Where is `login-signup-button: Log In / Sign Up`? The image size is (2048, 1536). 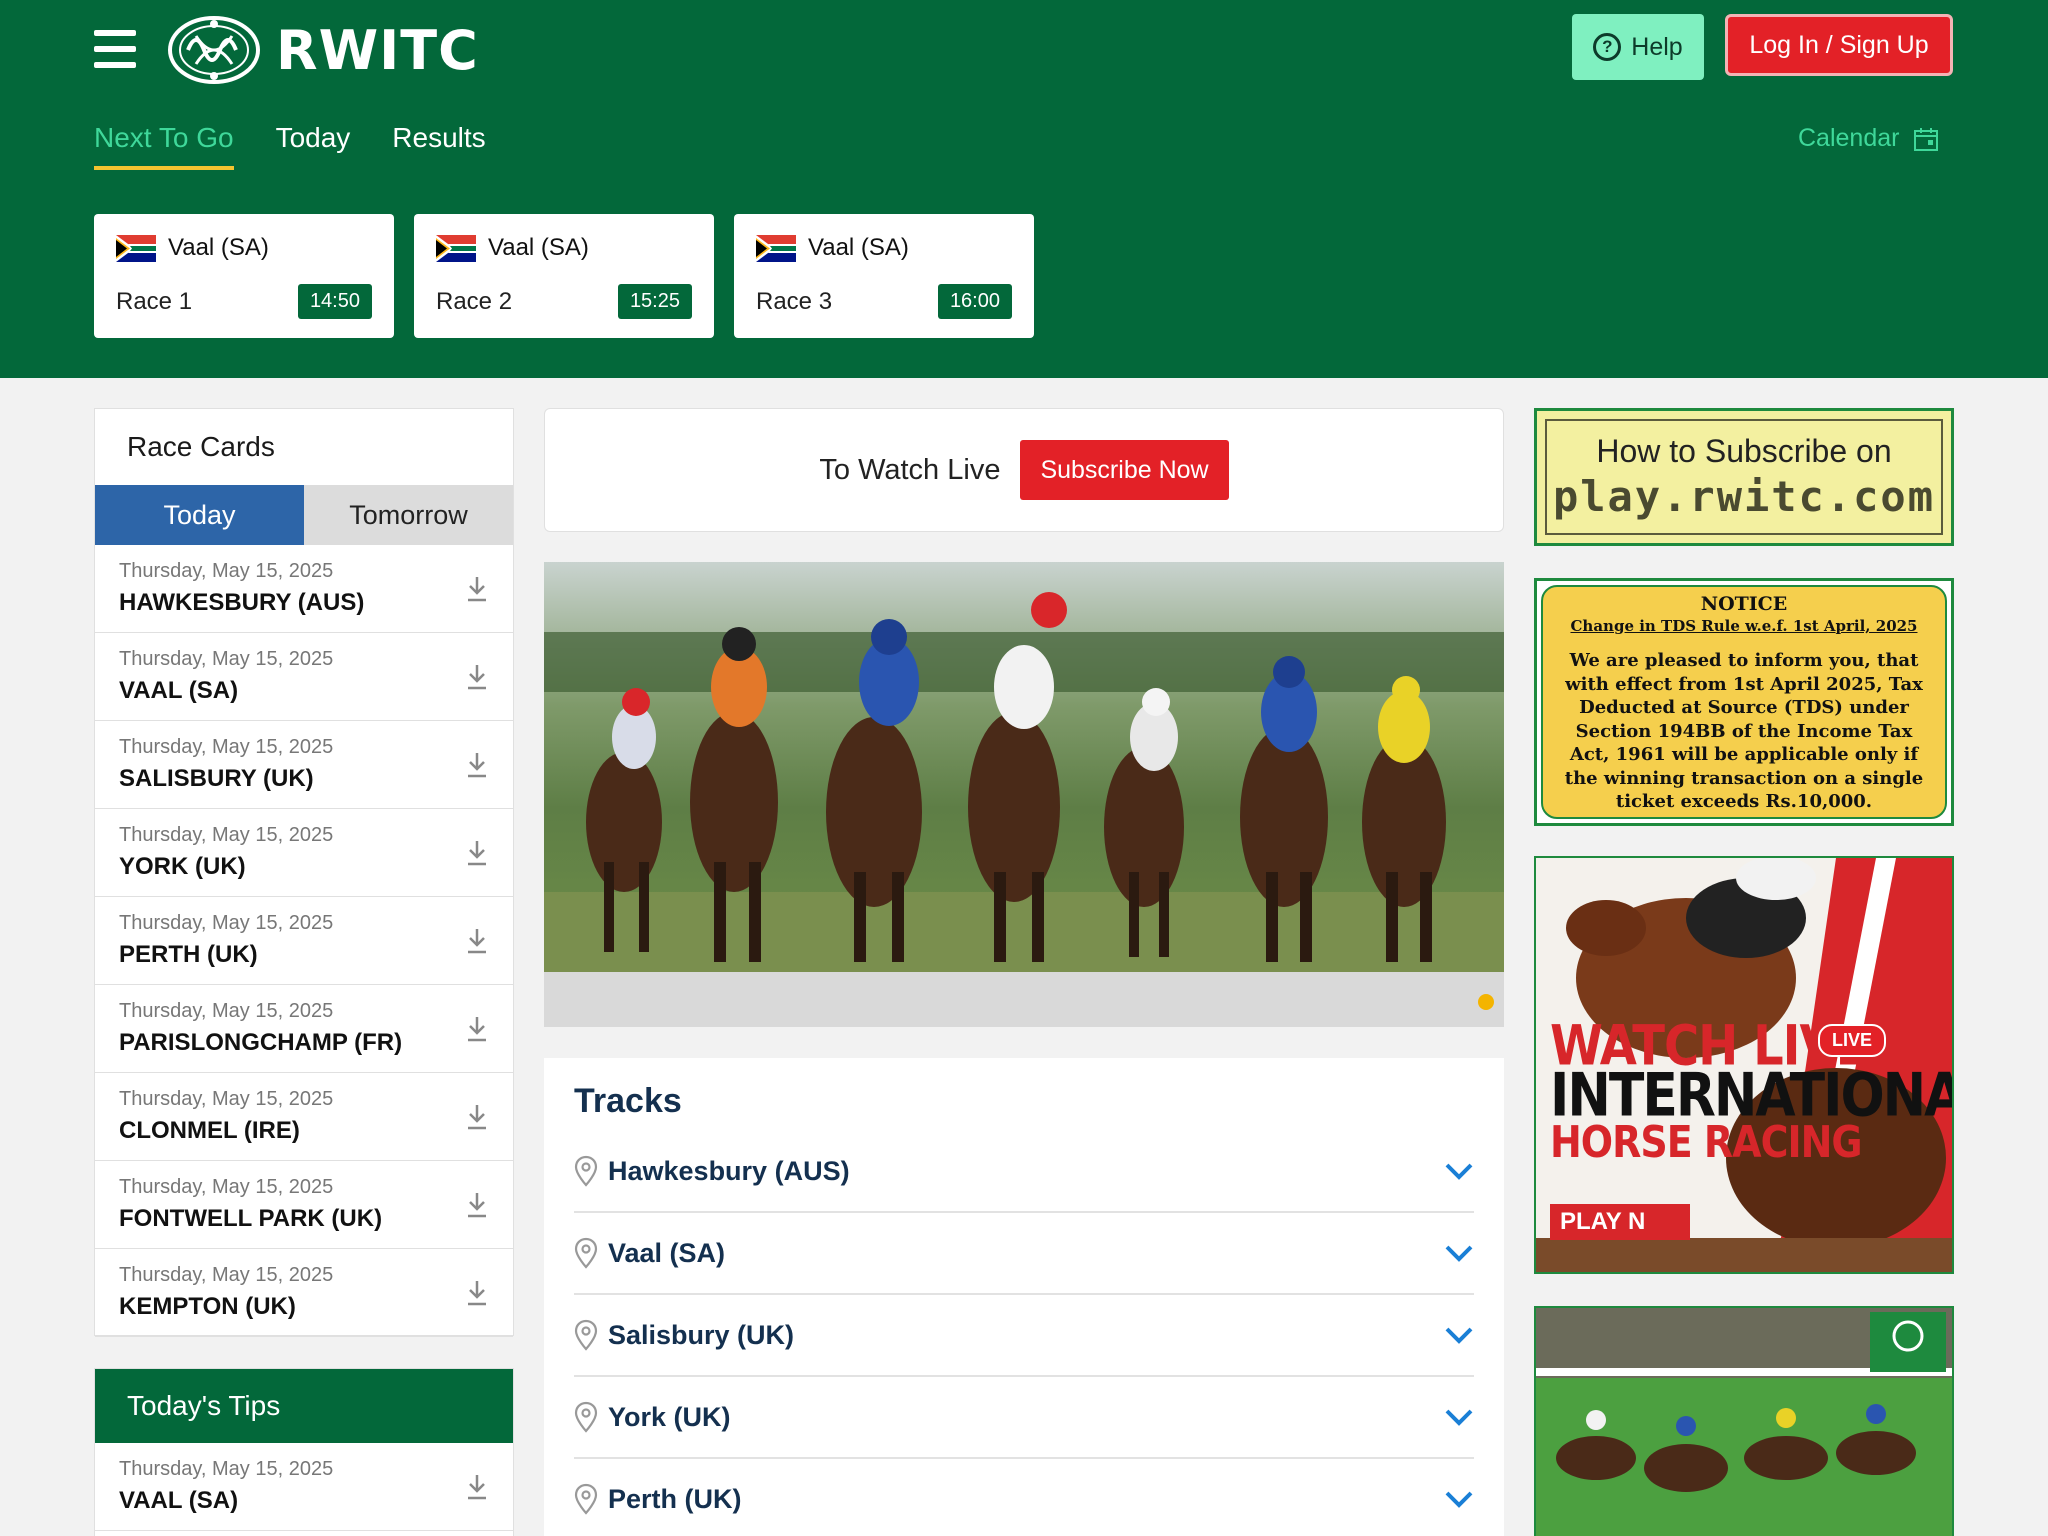 login-signup-button: Log In / Sign Up is located at coordinates (1839, 45).